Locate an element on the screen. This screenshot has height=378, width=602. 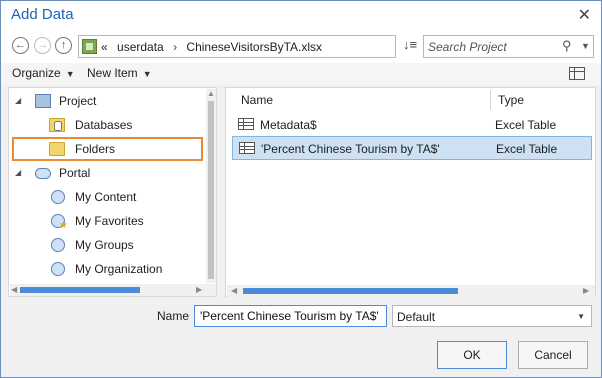
close-icon: ✕ is located at coordinates (584, 15).